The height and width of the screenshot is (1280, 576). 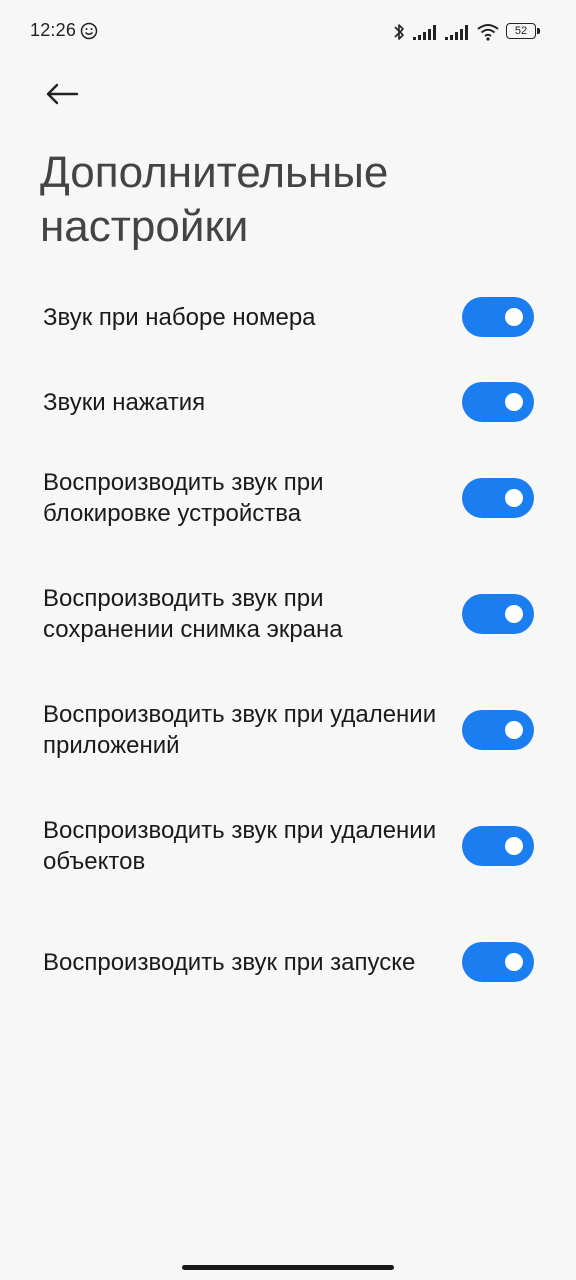 What do you see at coordinates (179, 317) in the screenshot?
I see `setting-label: Звук при наборе номера` at bounding box center [179, 317].